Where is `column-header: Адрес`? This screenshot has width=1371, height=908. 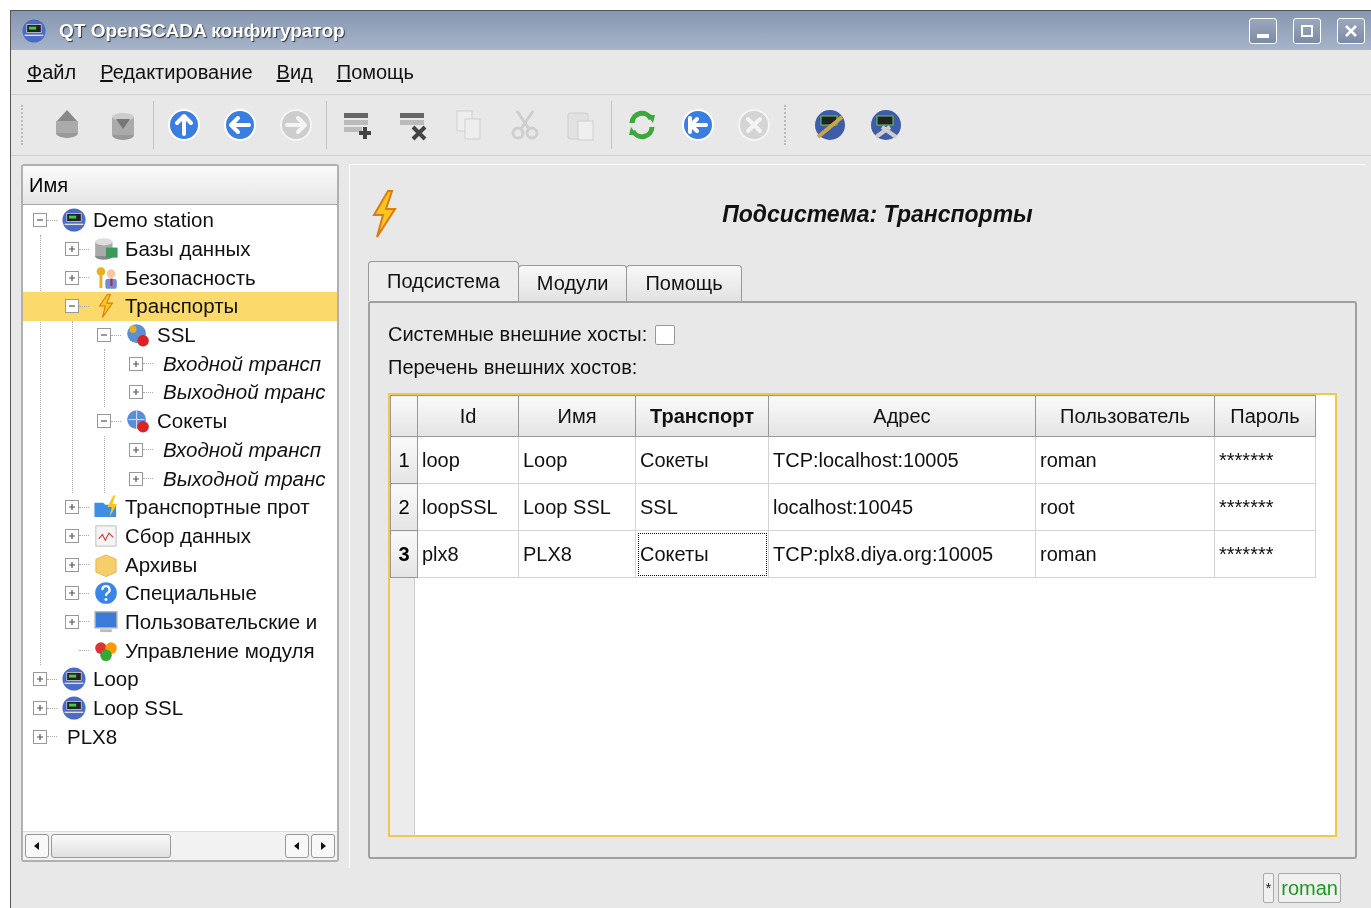 column-header: Адрес is located at coordinates (902, 416).